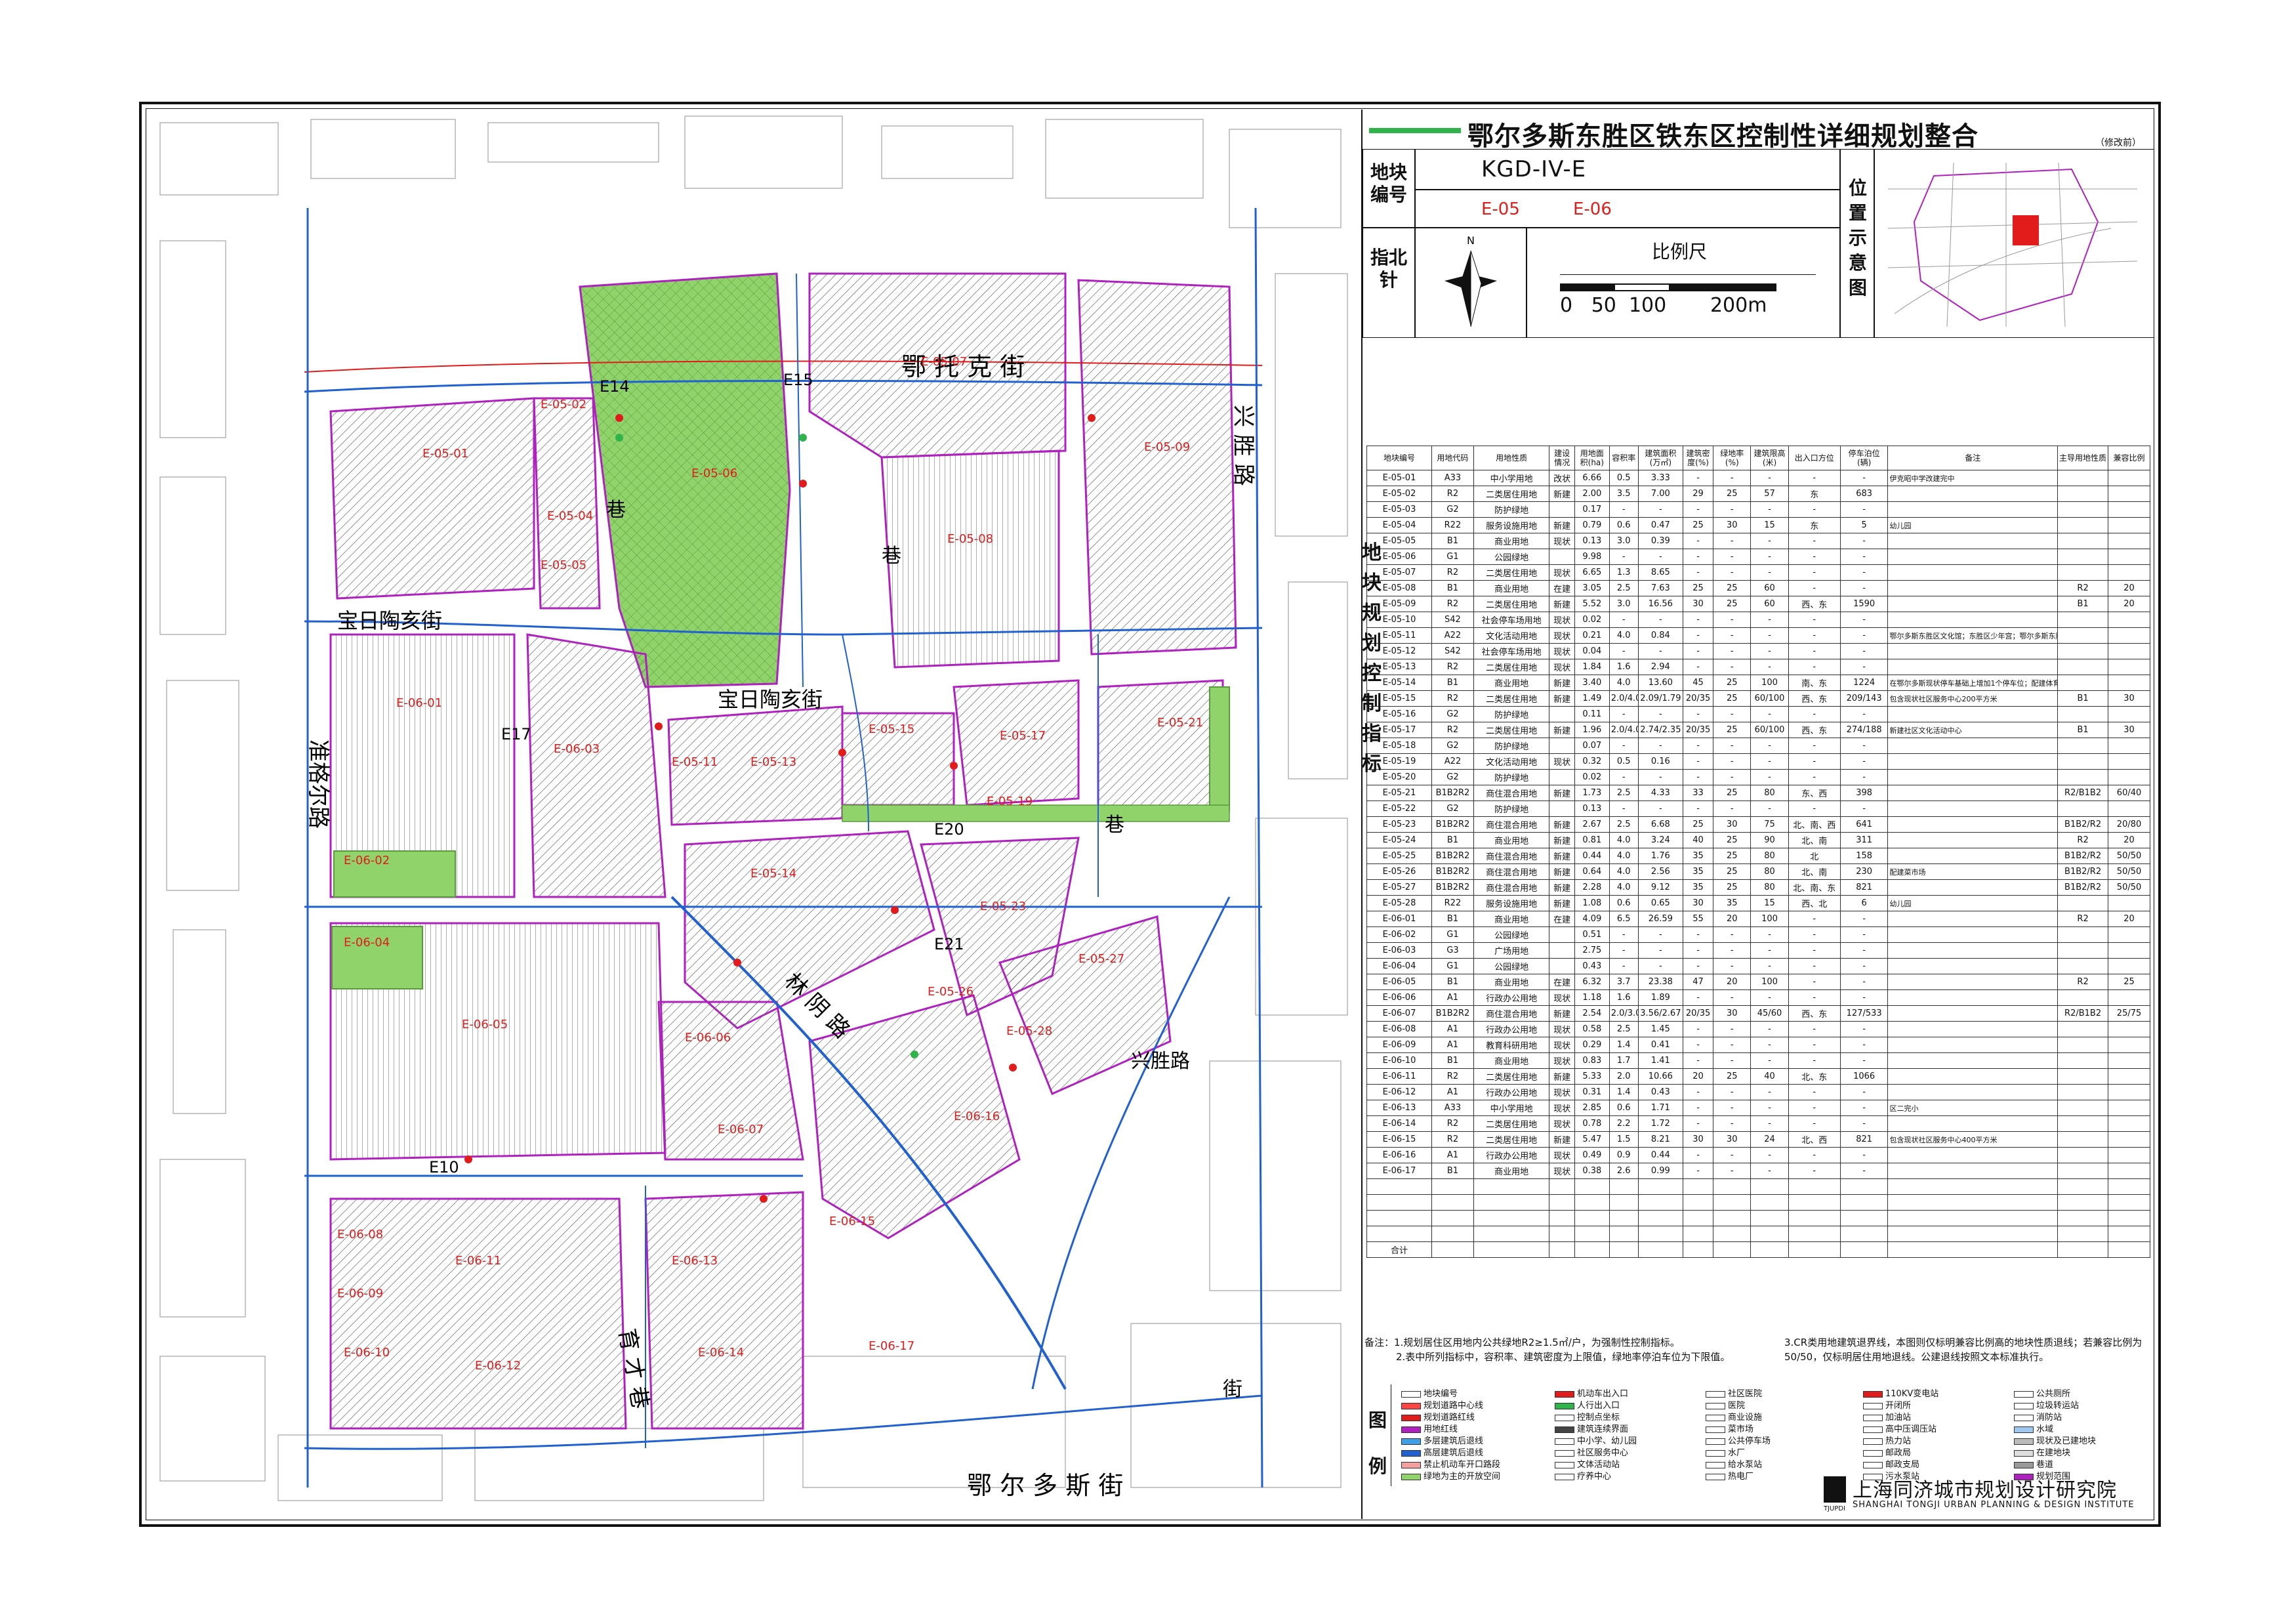 The height and width of the screenshot is (1622, 2296). What do you see at coordinates (1160, 1061) in the screenshot?
I see `road-label: 兴胜路` at bounding box center [1160, 1061].